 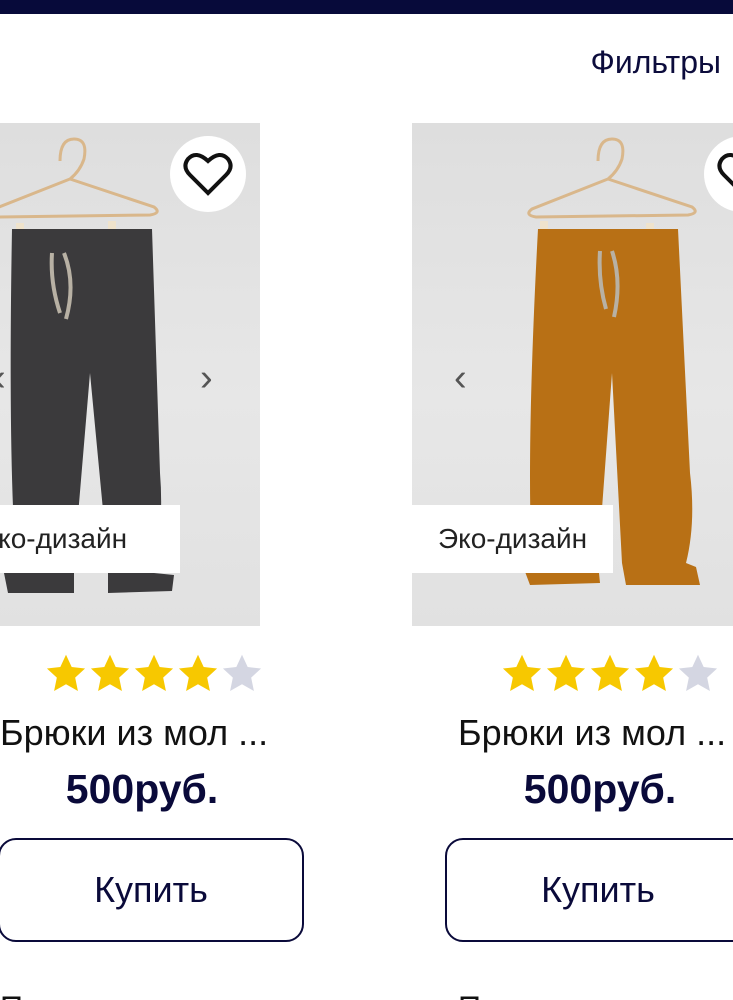 I want to click on favorite-button, so click(x=208, y=174).